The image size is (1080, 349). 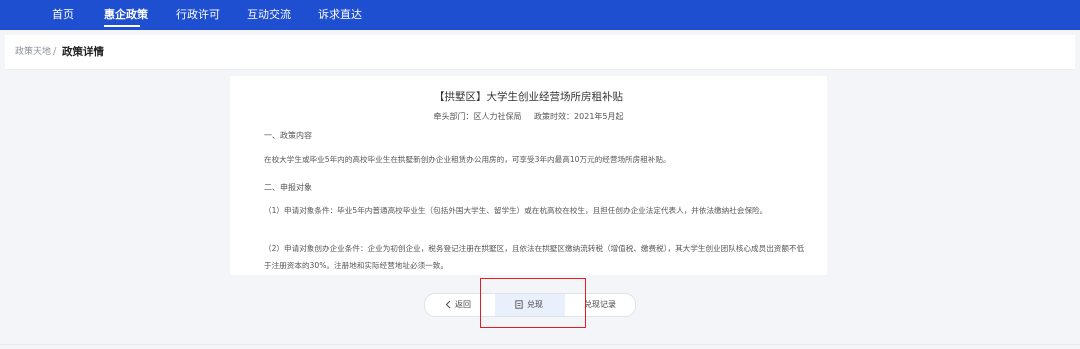 What do you see at coordinates (463, 304) in the screenshot?
I see `back-button-label: 返回` at bounding box center [463, 304].